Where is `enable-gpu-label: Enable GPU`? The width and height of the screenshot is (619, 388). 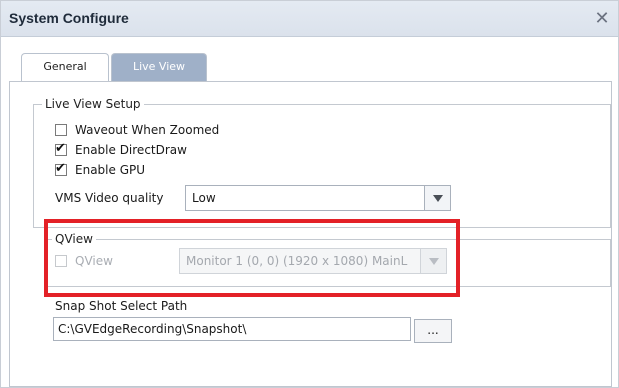
enable-gpu-label: Enable GPU is located at coordinates (110, 170).